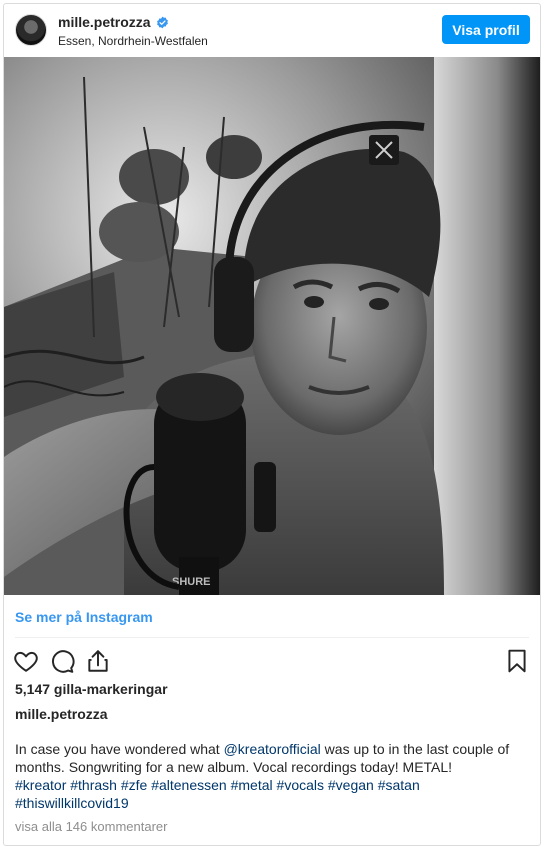  I want to click on verified-badge-icon, so click(162, 22).